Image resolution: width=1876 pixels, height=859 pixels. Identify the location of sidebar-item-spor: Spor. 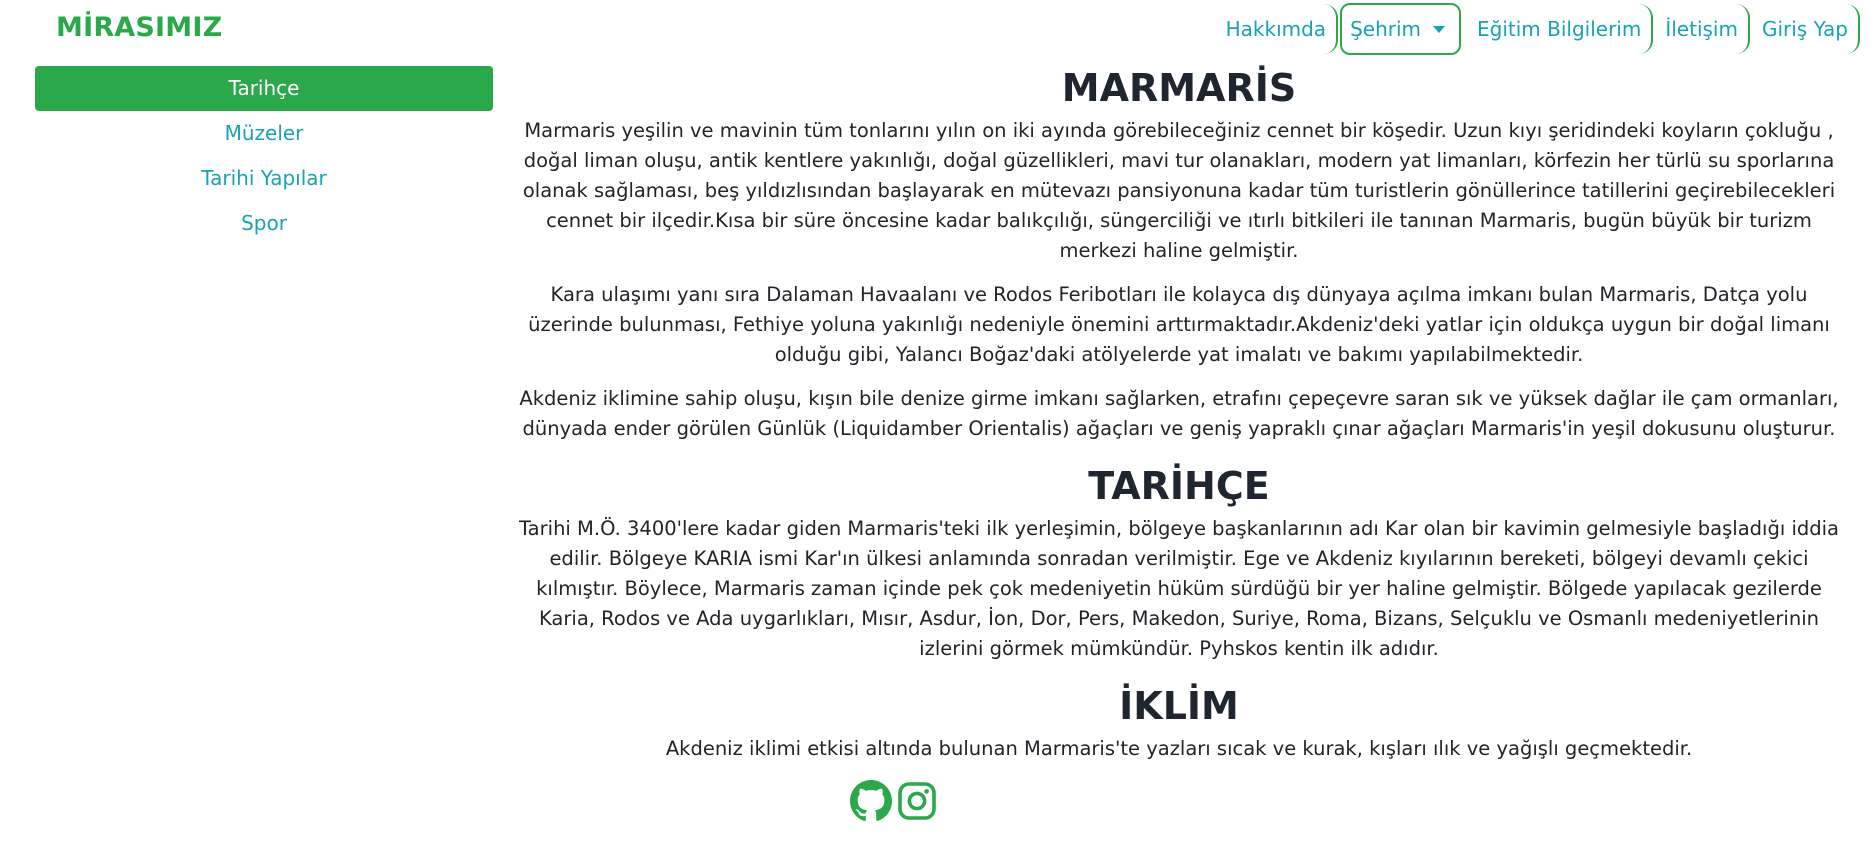
(264, 223).